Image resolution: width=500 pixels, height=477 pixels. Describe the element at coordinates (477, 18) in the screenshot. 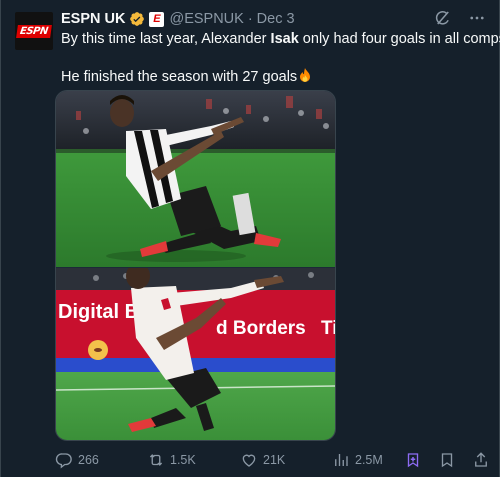

I see `more-options-icon` at that location.